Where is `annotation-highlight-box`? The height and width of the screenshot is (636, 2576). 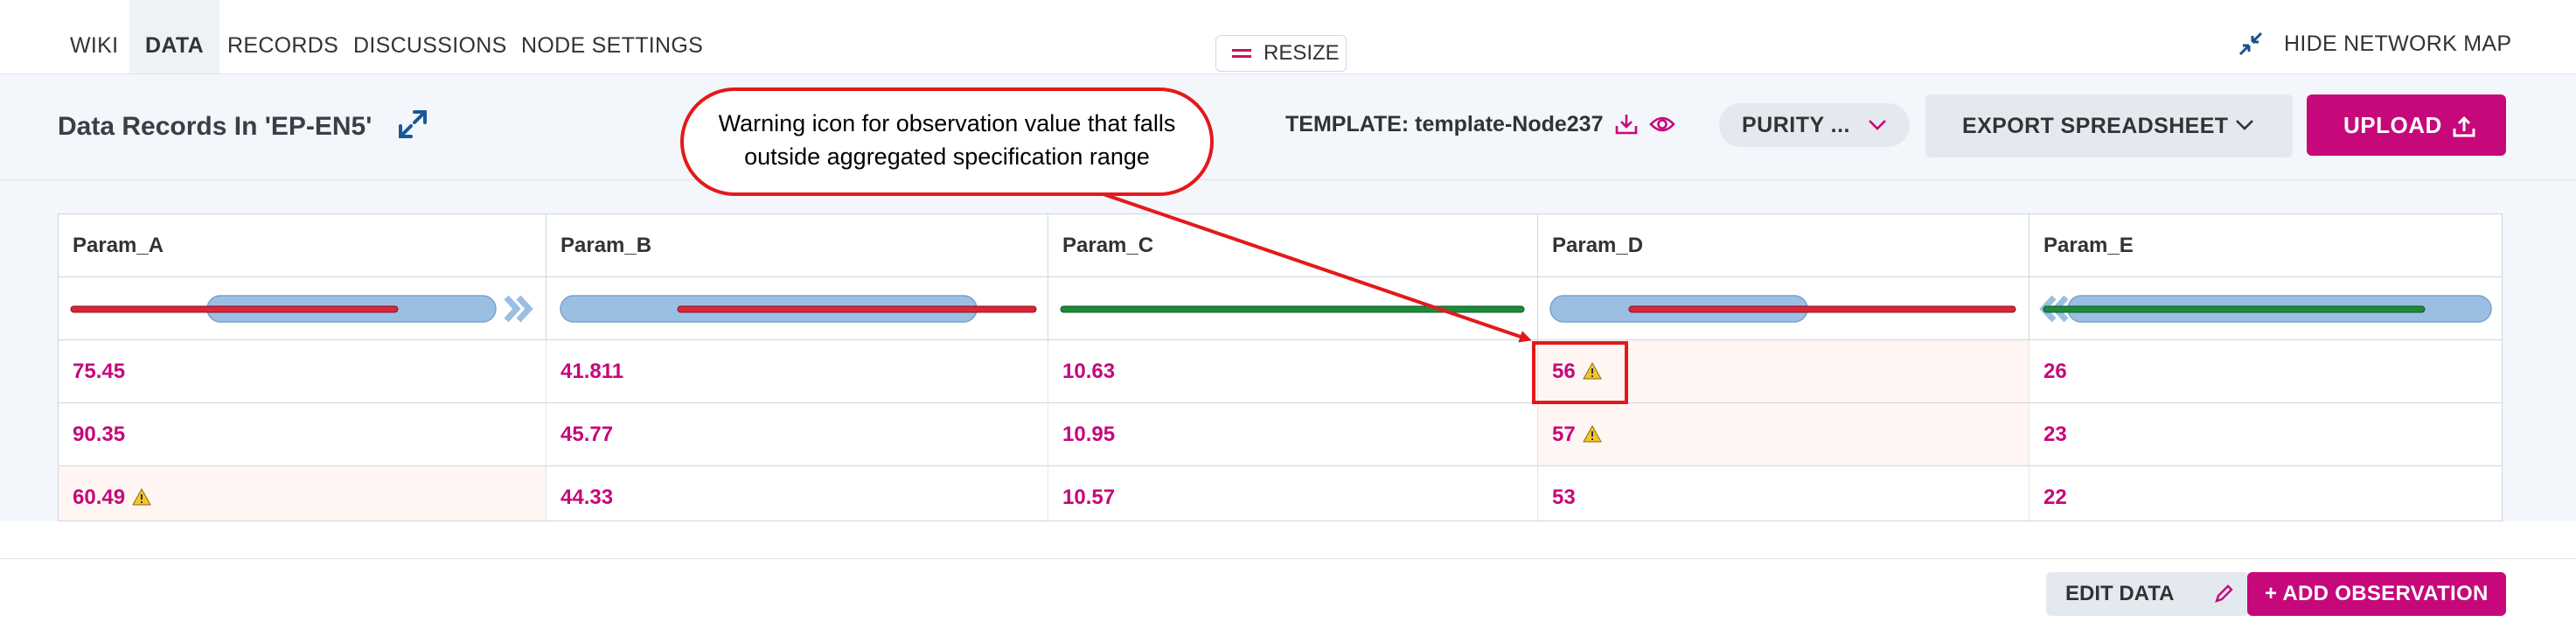
annotation-highlight-box is located at coordinates (1580, 372).